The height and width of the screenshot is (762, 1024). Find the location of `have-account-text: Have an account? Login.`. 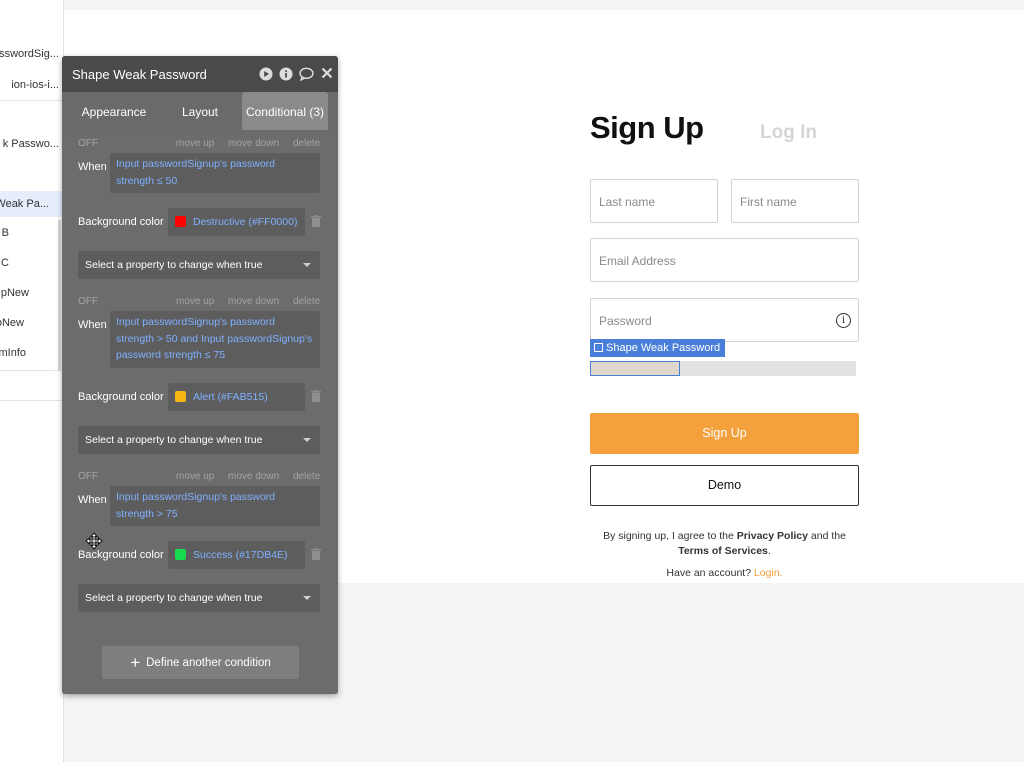

have-account-text: Have an account? Login. is located at coordinates (724, 573).